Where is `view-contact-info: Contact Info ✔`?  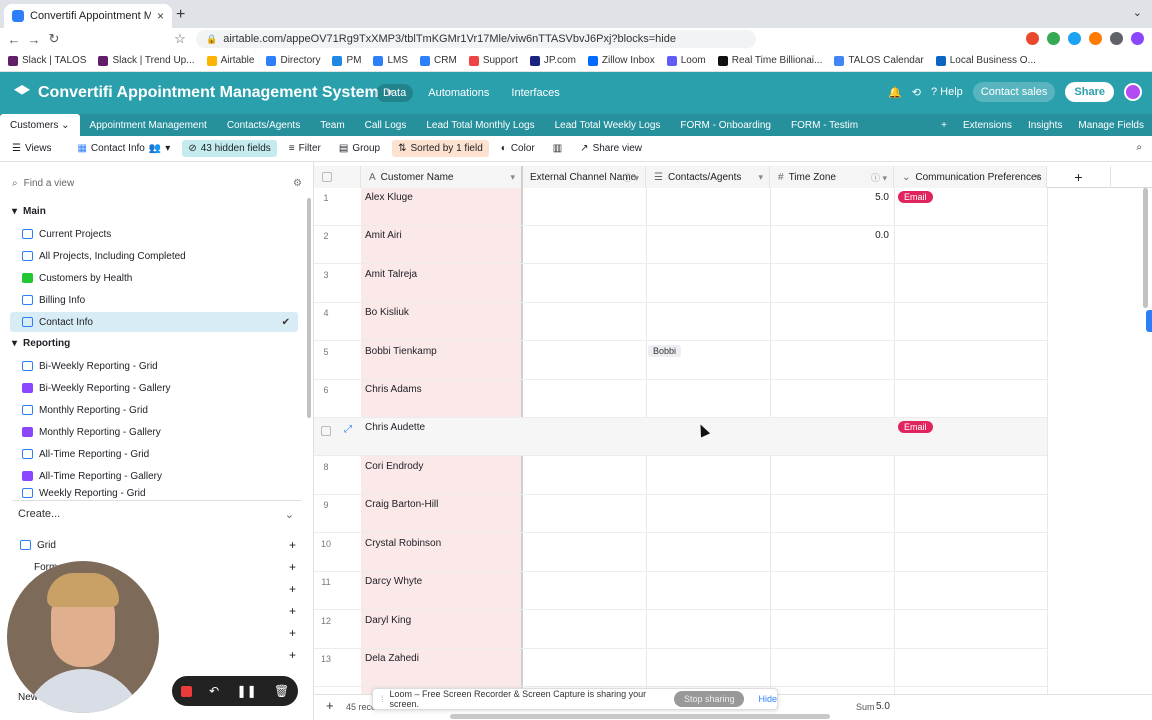 view-contact-info: Contact Info ✔ is located at coordinates (154, 322).